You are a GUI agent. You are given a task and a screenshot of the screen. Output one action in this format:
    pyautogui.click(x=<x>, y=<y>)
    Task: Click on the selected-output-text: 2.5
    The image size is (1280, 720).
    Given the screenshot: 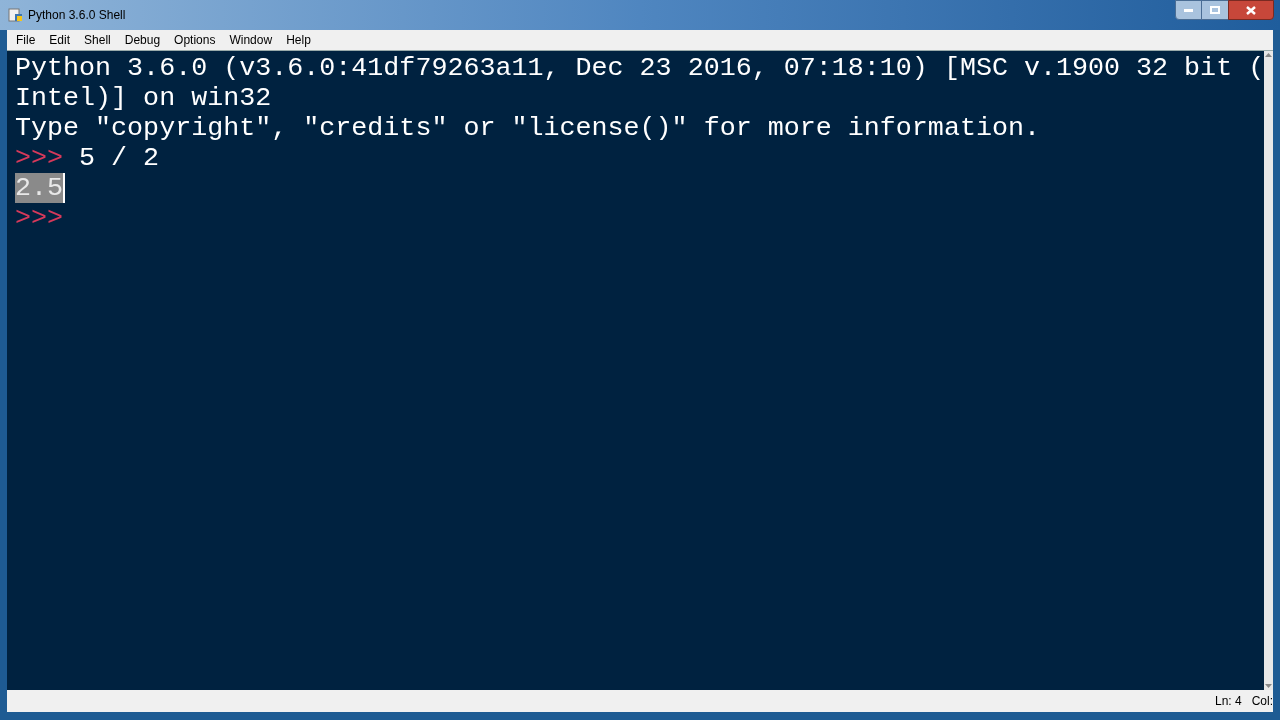 What is the action you would take?
    pyautogui.click(x=40, y=188)
    